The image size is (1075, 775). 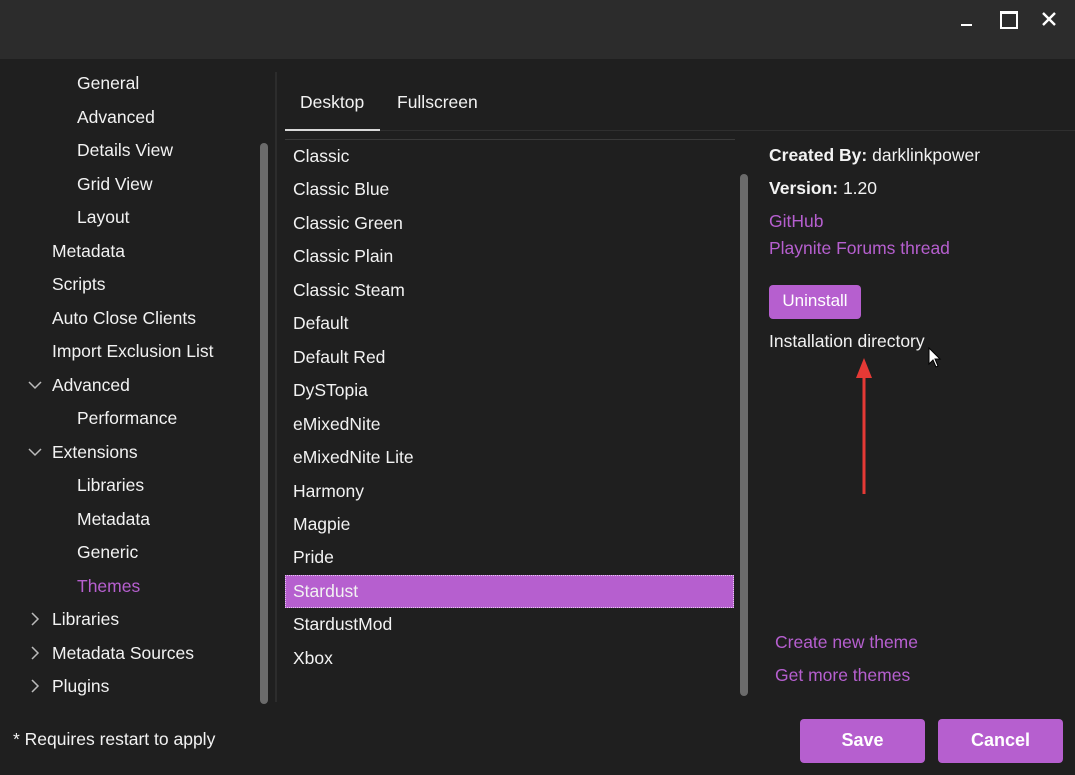 I want to click on sidebar-item-layout: Layout, so click(x=103, y=217).